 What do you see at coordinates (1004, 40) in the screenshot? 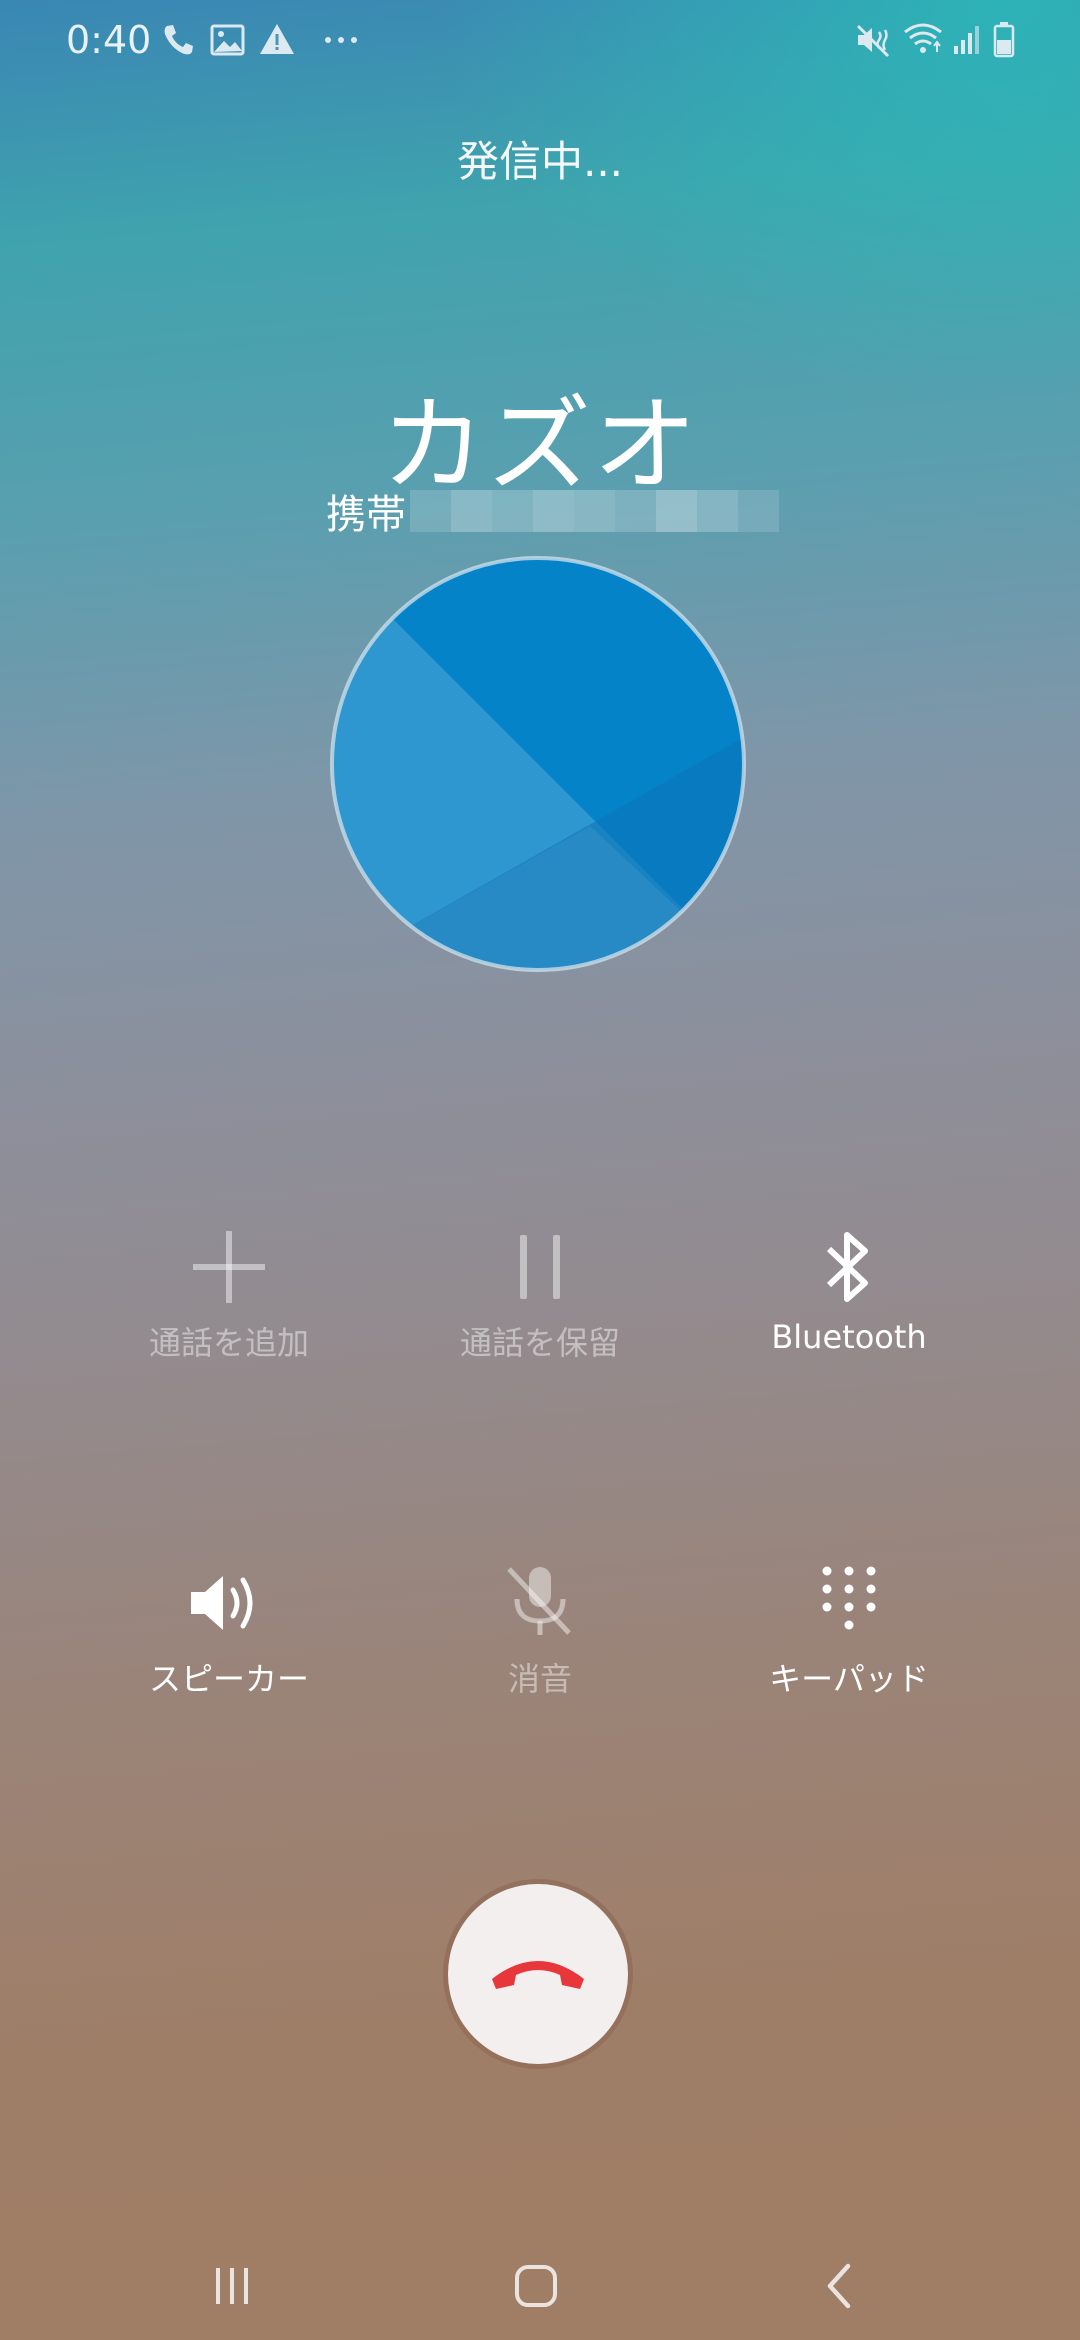
I see `battery-icon` at bounding box center [1004, 40].